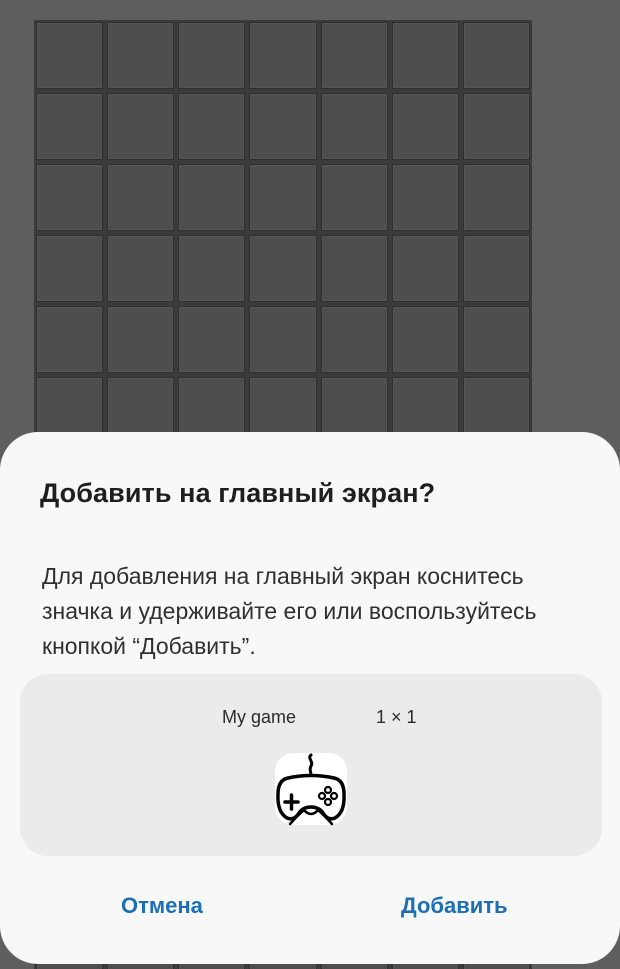 This screenshot has width=620, height=969. Describe the element at coordinates (454, 906) in the screenshot. I see `add-button: Добавить` at that location.